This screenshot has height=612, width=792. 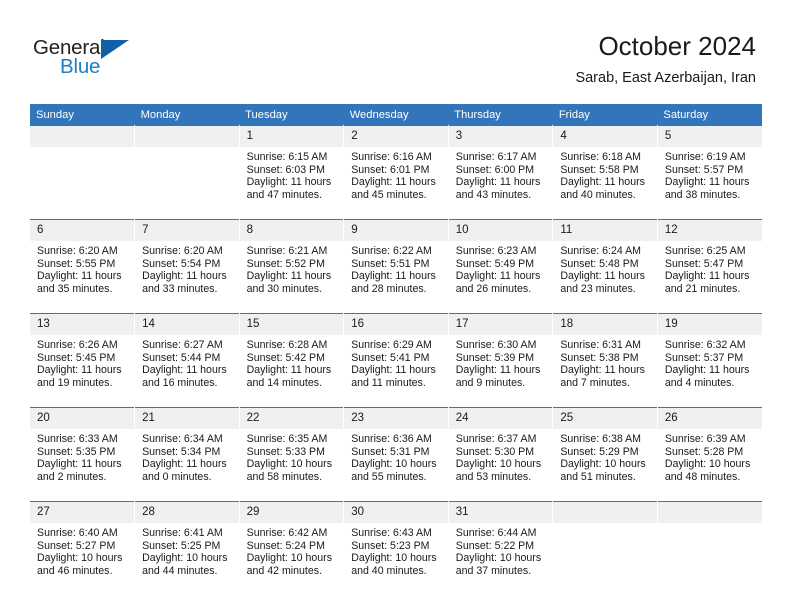 What do you see at coordinates (498, 470) in the screenshot?
I see `daylight-text: Daylight: 10 hours and 53 minutes.` at bounding box center [498, 470].